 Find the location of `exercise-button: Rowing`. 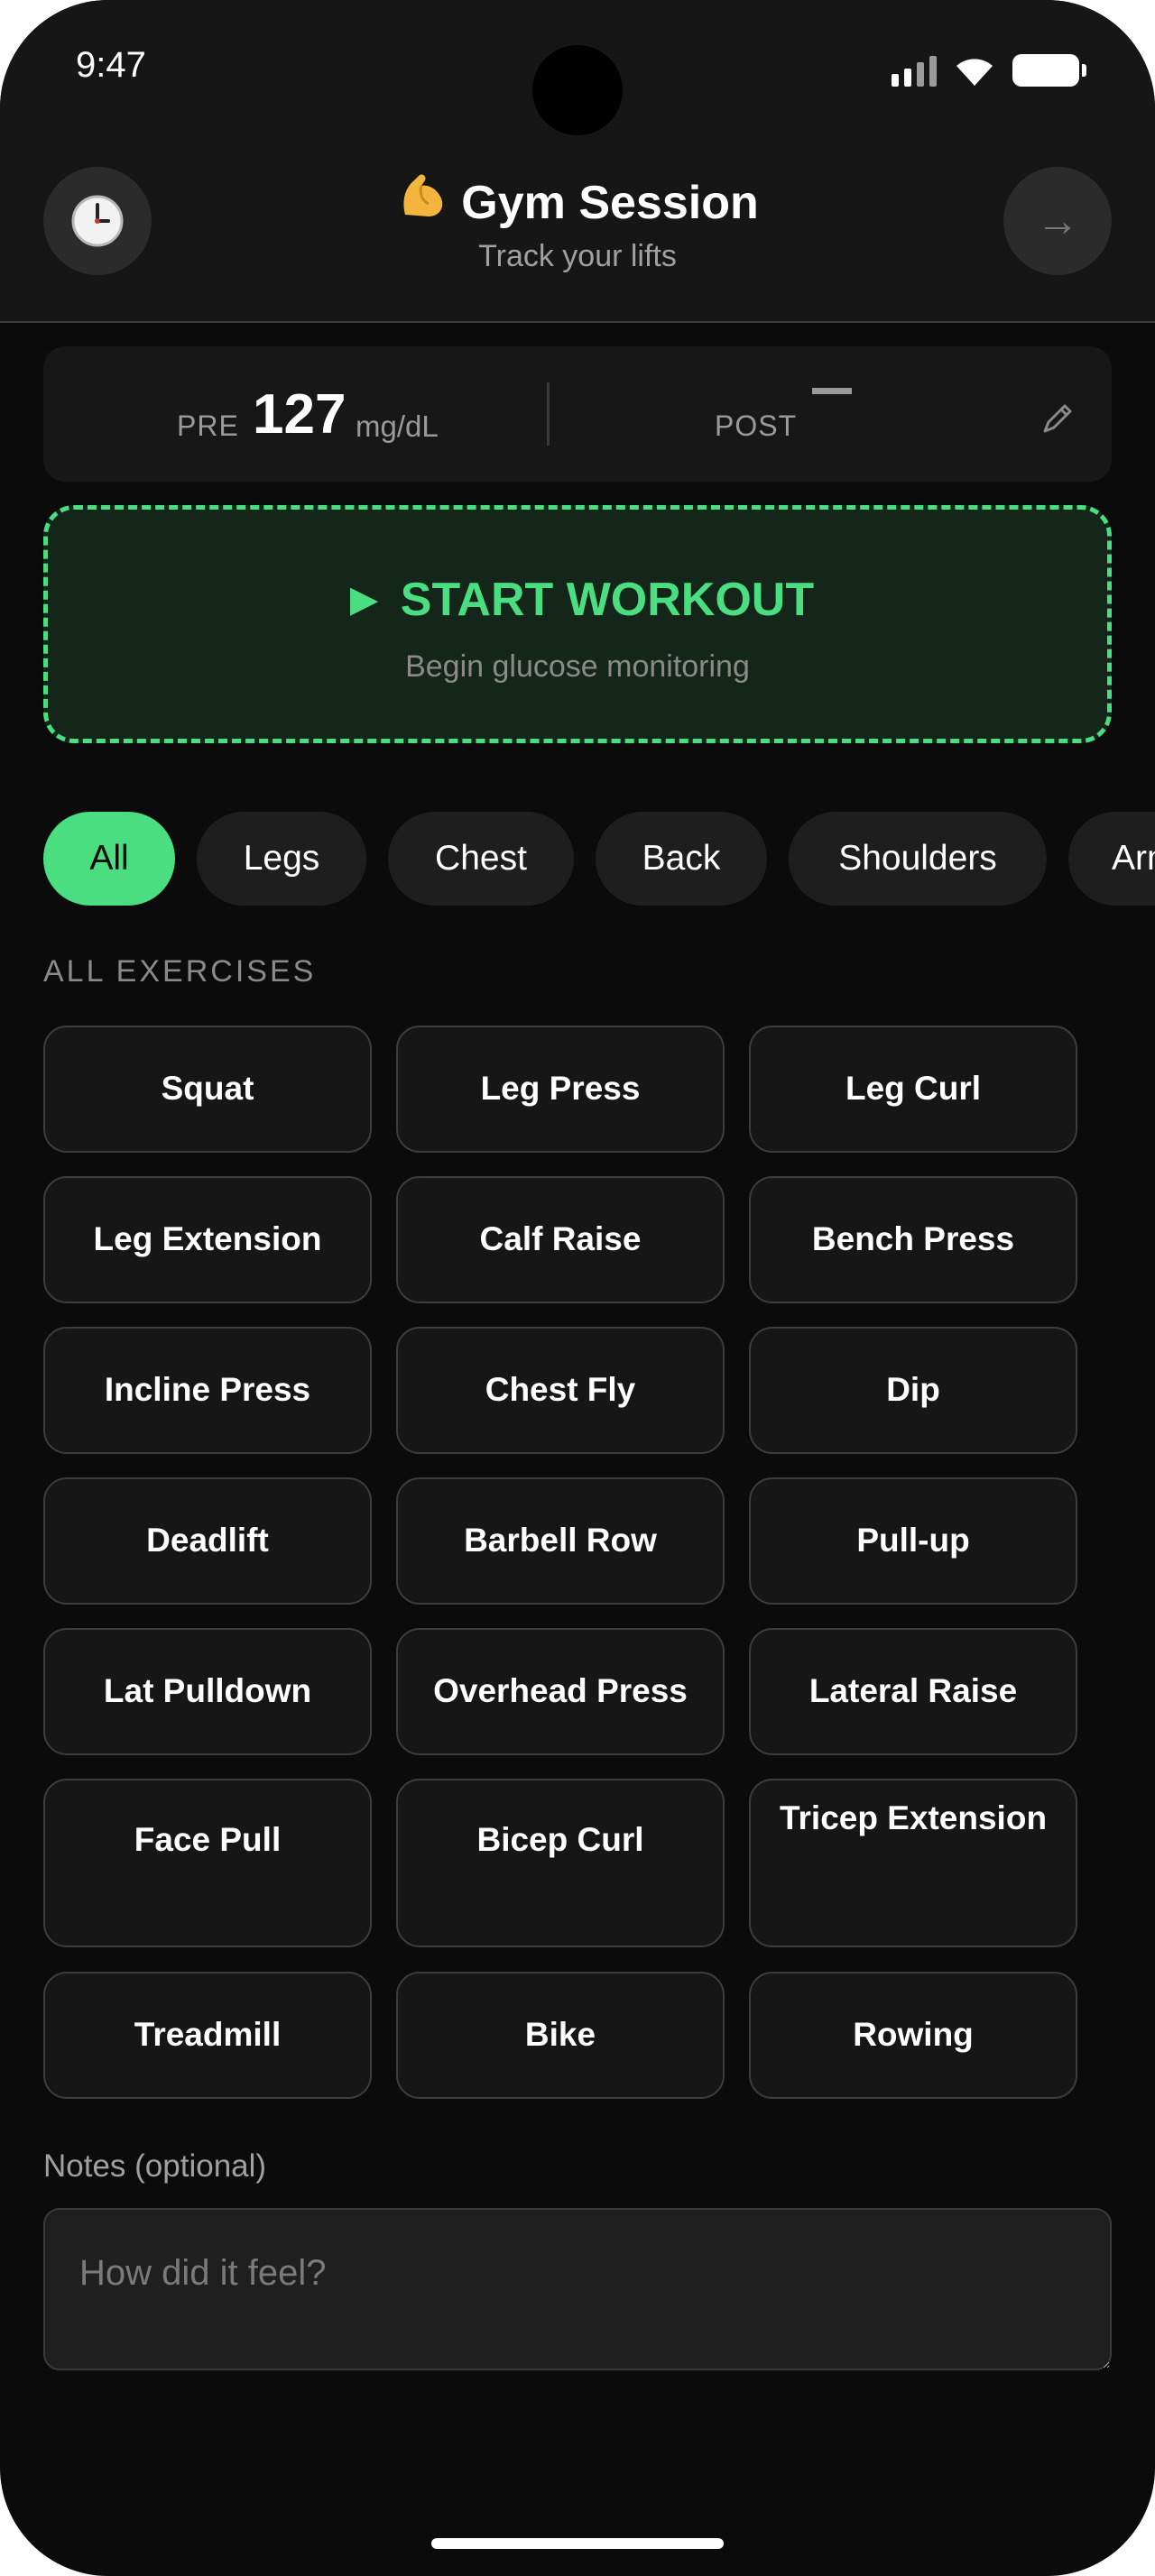

exercise-button: Rowing is located at coordinates (913, 2035).